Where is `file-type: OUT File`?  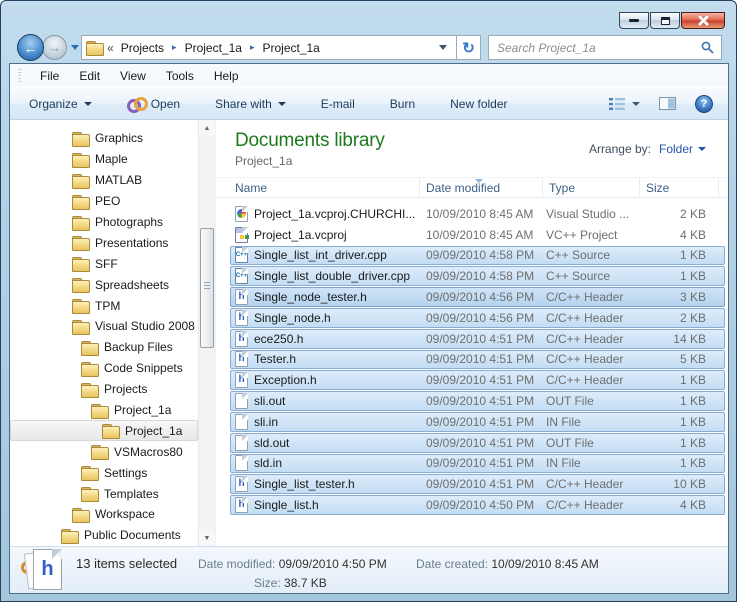 file-type: OUT File is located at coordinates (570, 442).